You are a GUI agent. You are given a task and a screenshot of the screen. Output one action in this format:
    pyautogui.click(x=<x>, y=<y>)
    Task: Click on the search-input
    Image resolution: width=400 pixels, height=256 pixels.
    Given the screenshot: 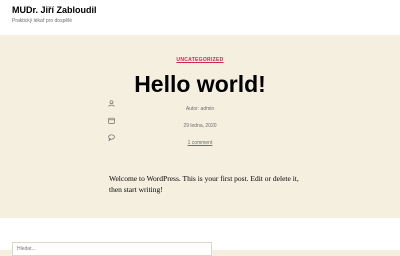 What is the action you would take?
    pyautogui.click(x=112, y=249)
    